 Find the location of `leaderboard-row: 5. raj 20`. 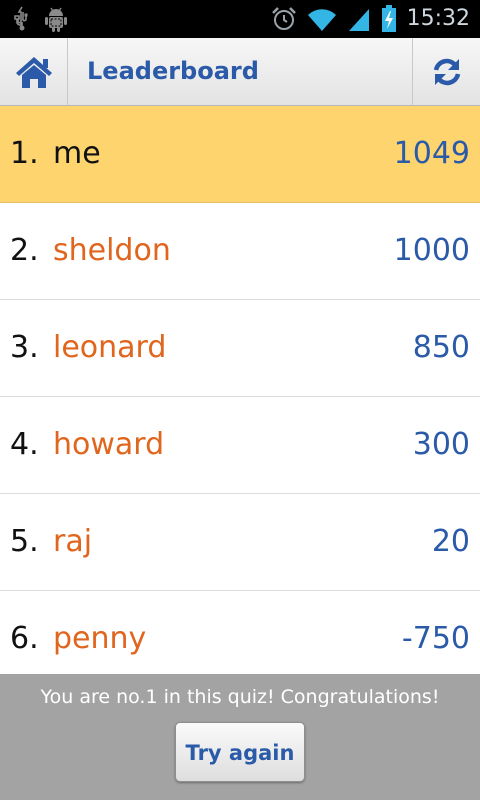

leaderboard-row: 5. raj 20 is located at coordinates (240, 542).